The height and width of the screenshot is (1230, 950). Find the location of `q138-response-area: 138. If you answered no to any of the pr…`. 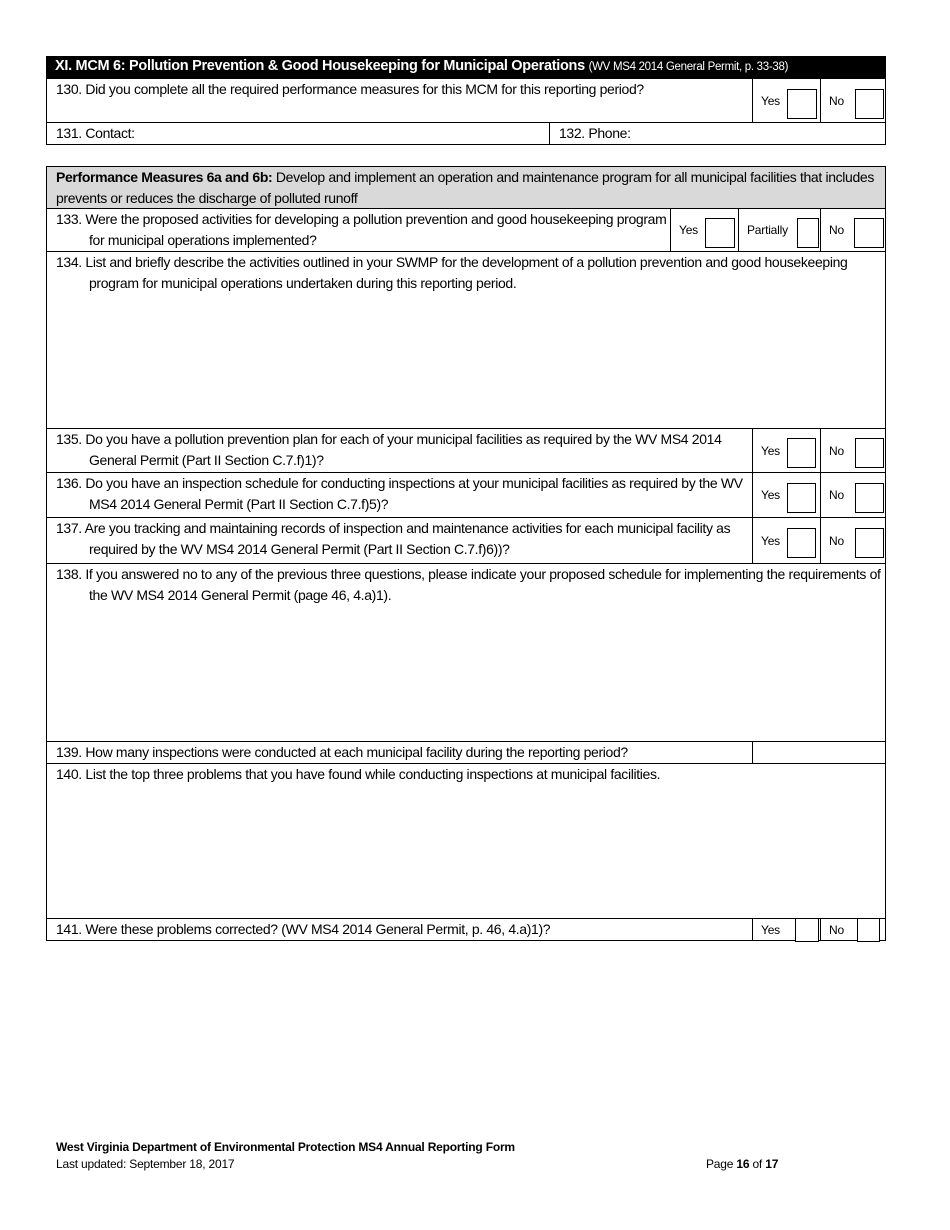

q138-response-area: 138. If you answered no to any of the pr… is located at coordinates (466, 652).